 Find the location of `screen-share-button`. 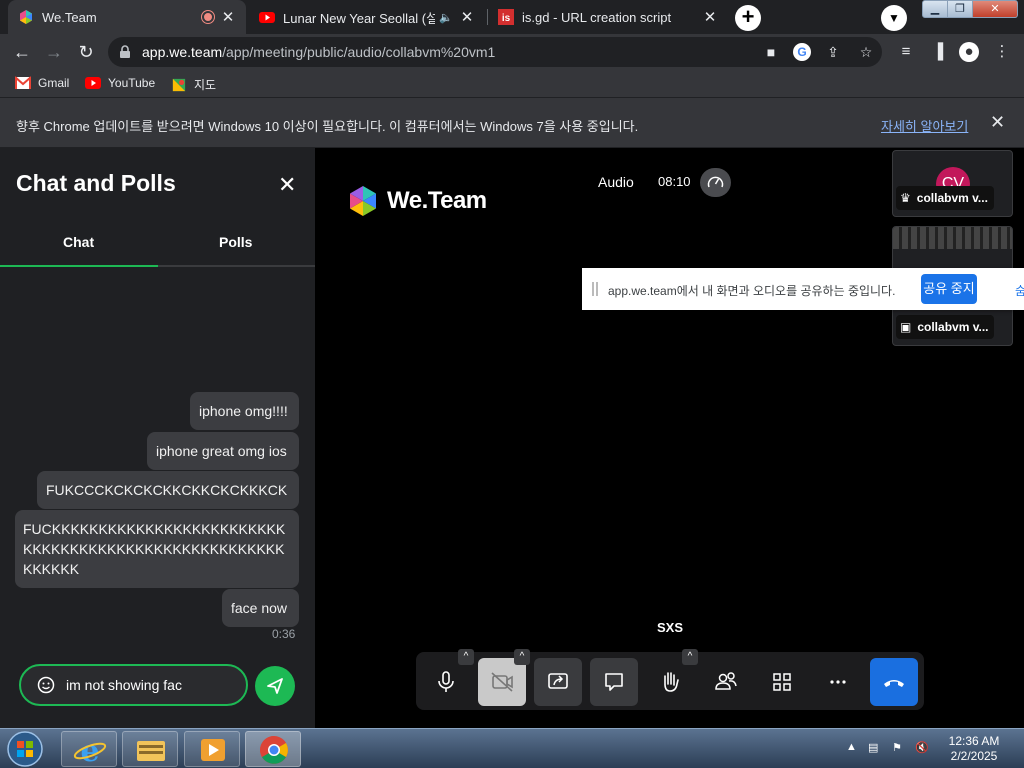

screen-share-button is located at coordinates (558, 682).